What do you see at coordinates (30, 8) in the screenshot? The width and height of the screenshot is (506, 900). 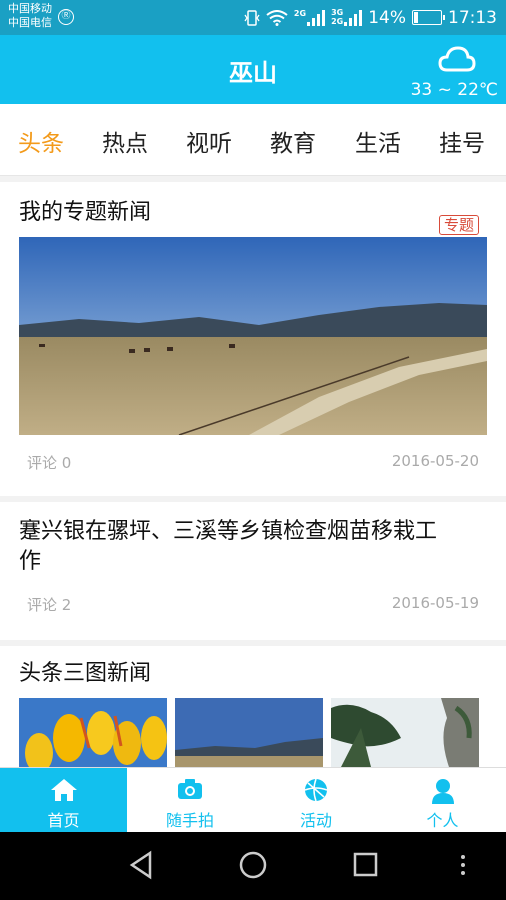 I see `carrier-1: 中国移动` at bounding box center [30, 8].